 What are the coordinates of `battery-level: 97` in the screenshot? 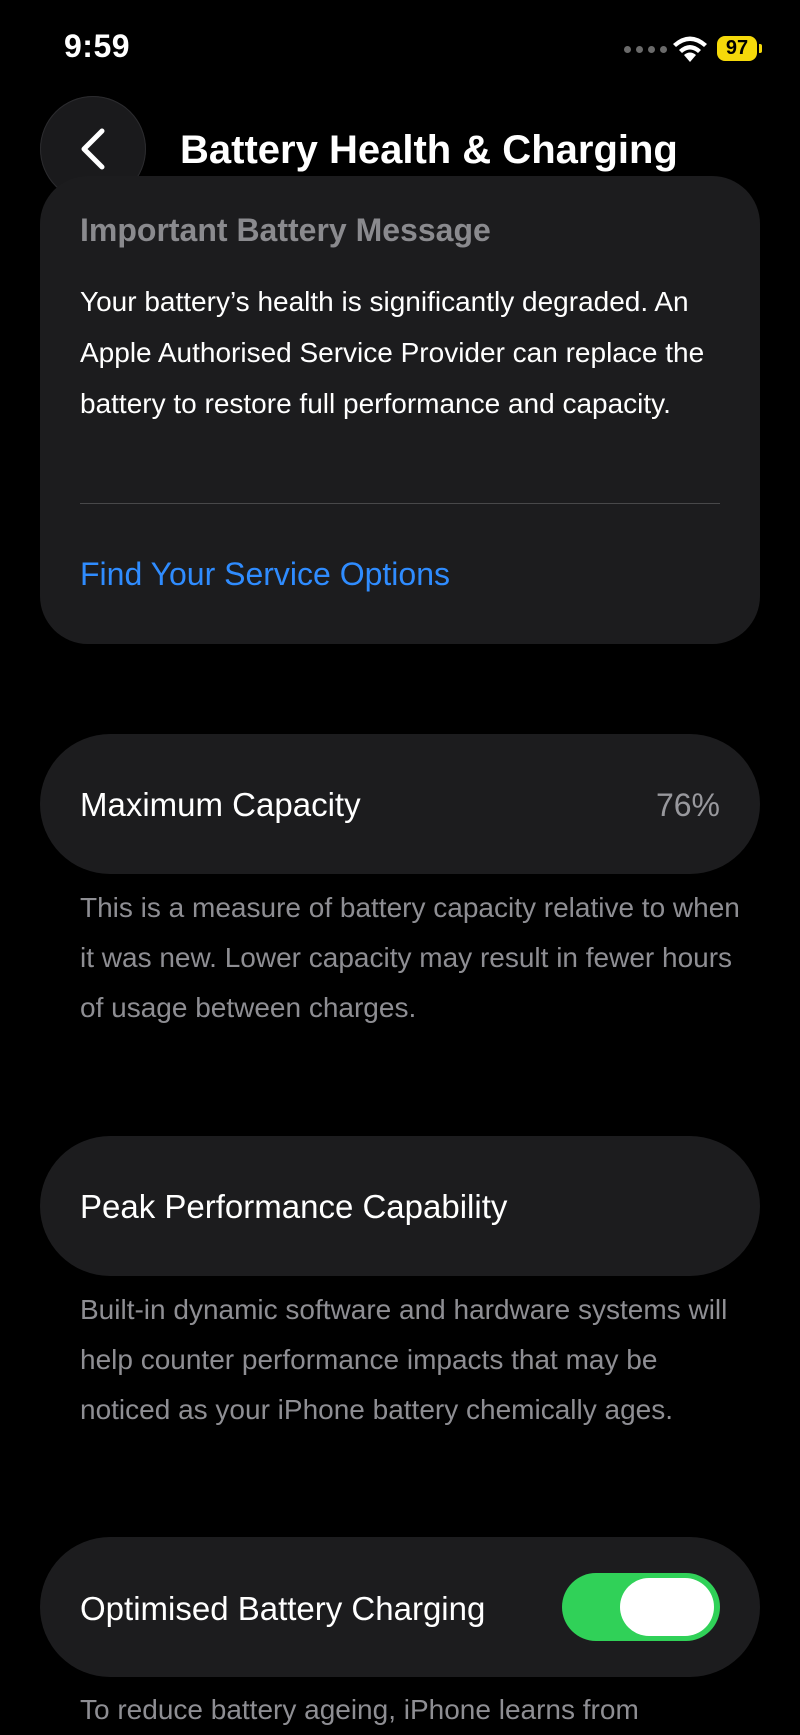 It's located at (737, 48).